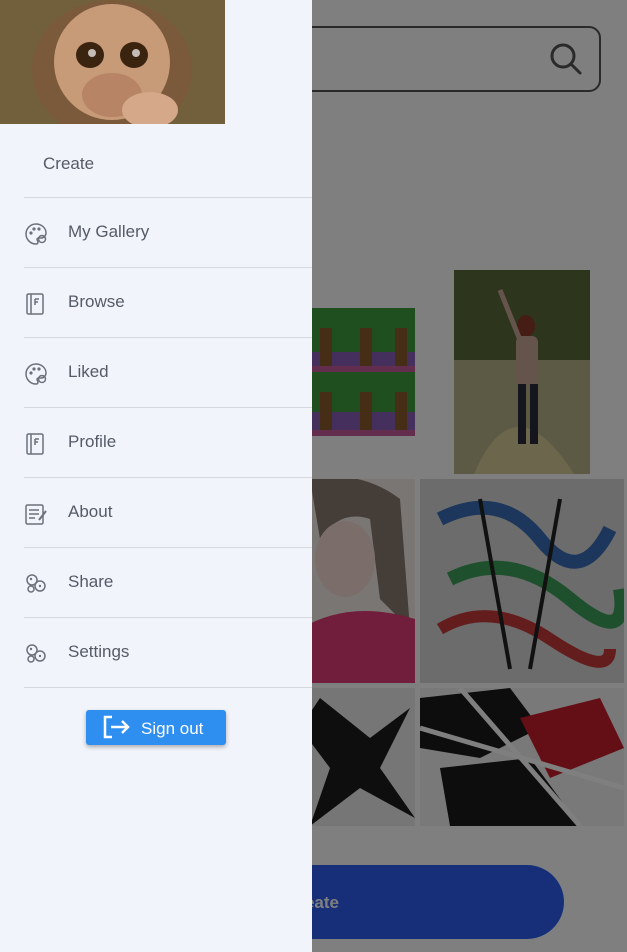 The height and width of the screenshot is (952, 627). I want to click on menu-item-label: Browse, so click(96, 301).